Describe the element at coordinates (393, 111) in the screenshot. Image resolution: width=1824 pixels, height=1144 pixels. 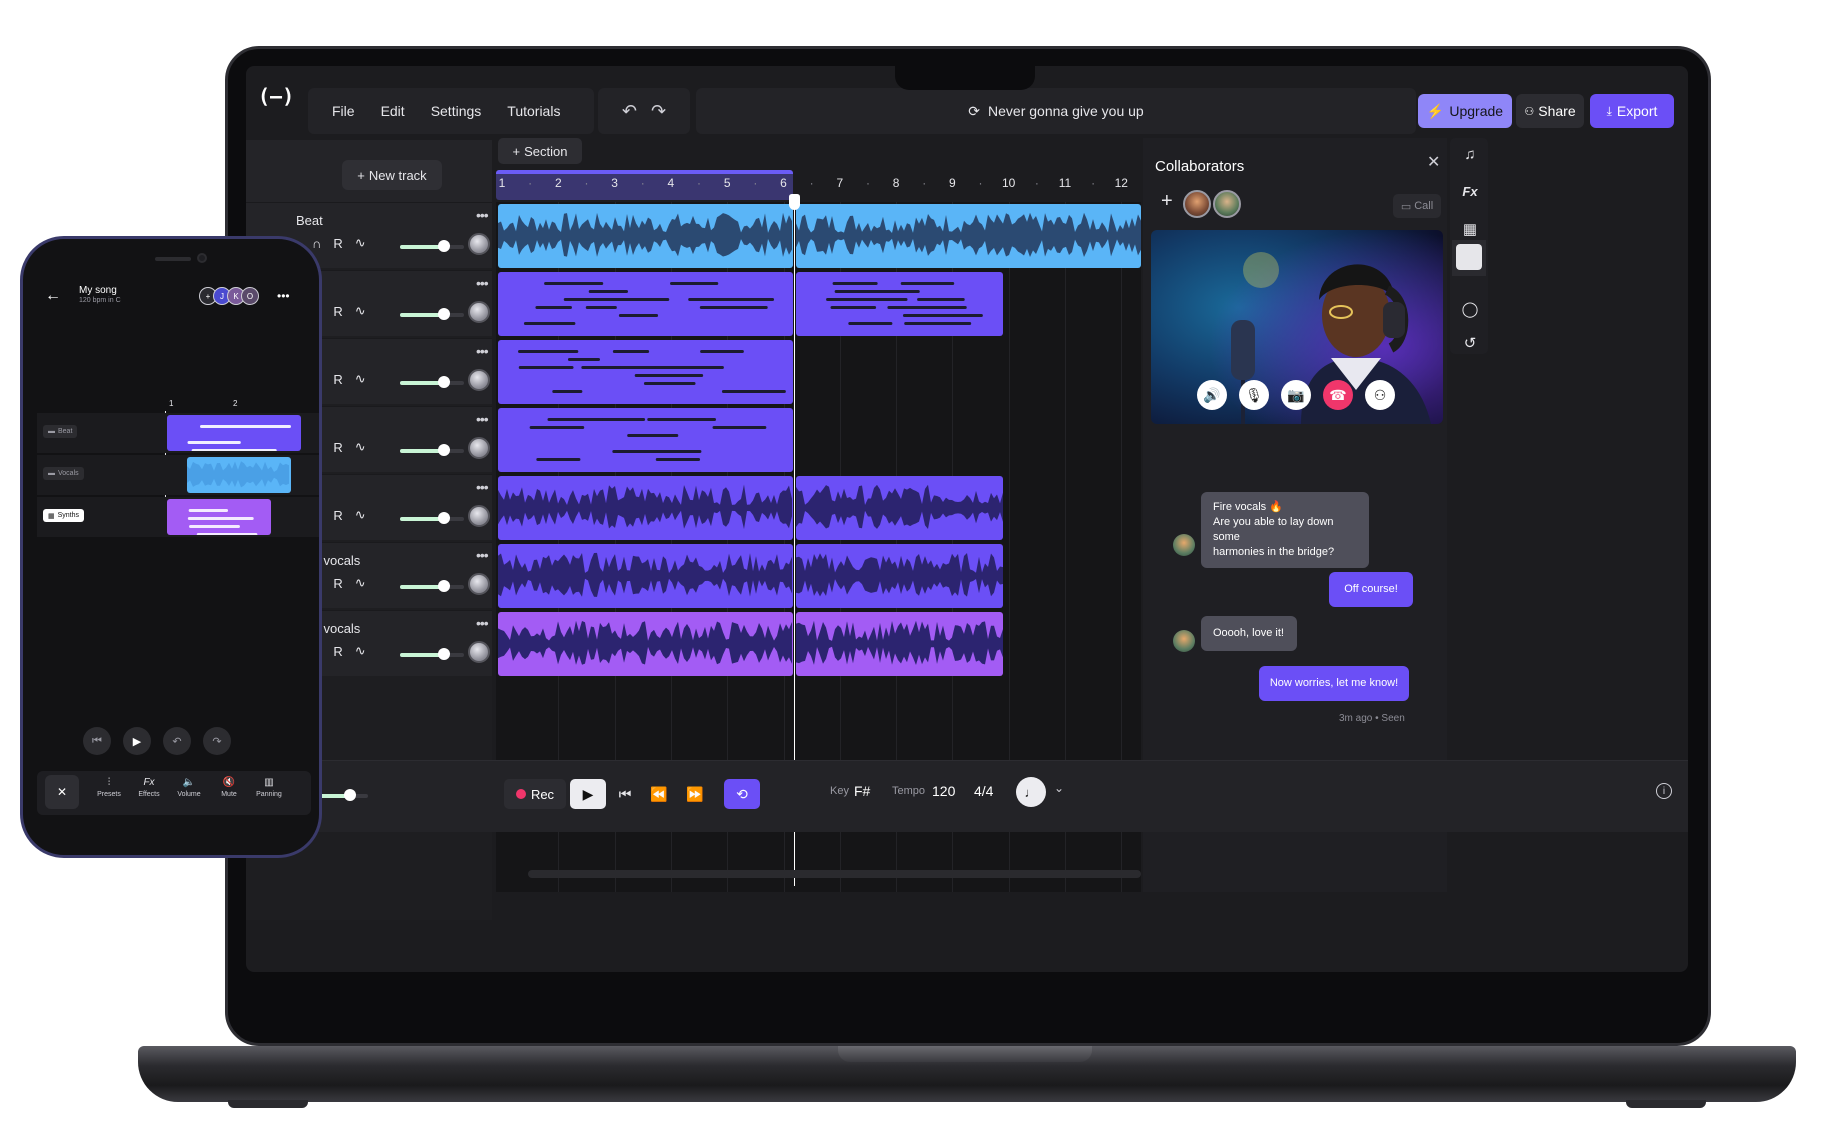
I see `menu-edit: Edit` at that location.